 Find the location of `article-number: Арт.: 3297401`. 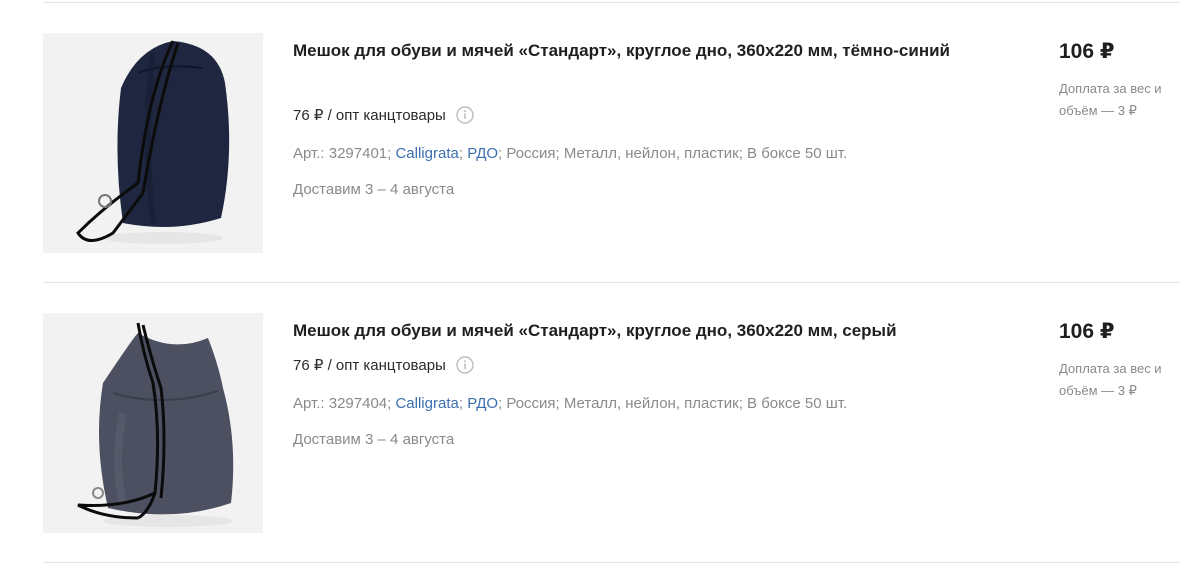

article-number: Арт.: 3297401 is located at coordinates (340, 153).